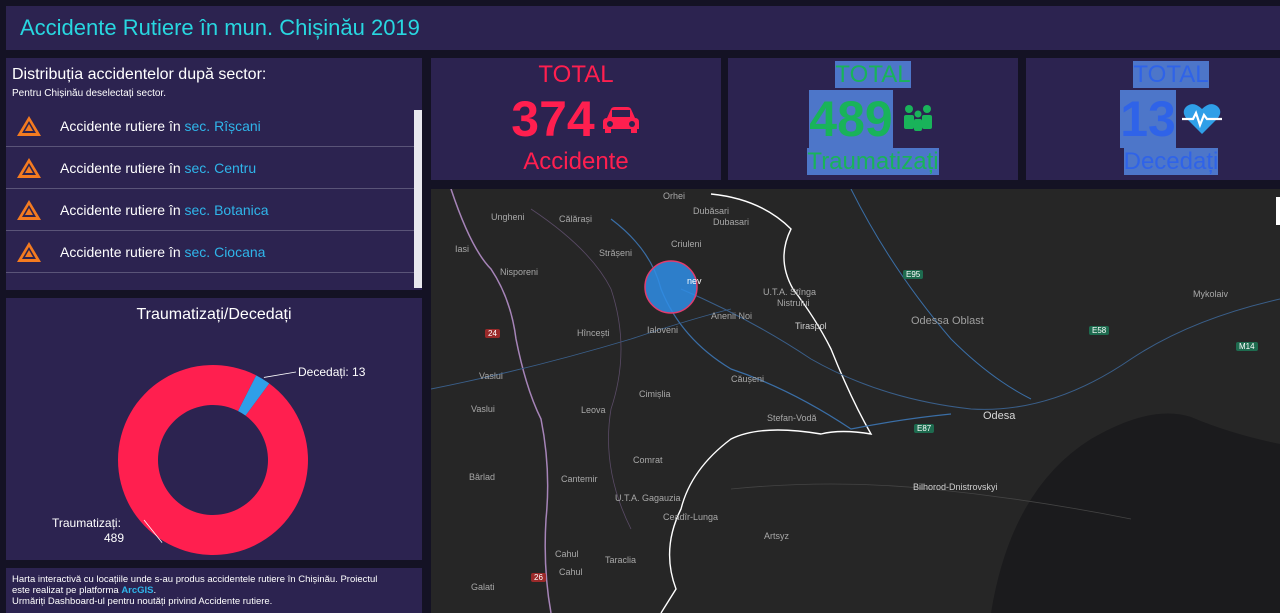  What do you see at coordinates (793, 303) in the screenshot?
I see `map-place-label: Nistrului` at bounding box center [793, 303].